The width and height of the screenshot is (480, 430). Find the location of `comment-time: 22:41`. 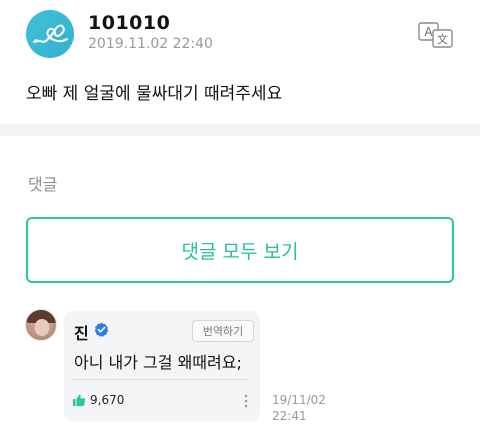

comment-time: 22:41 is located at coordinates (289, 416).